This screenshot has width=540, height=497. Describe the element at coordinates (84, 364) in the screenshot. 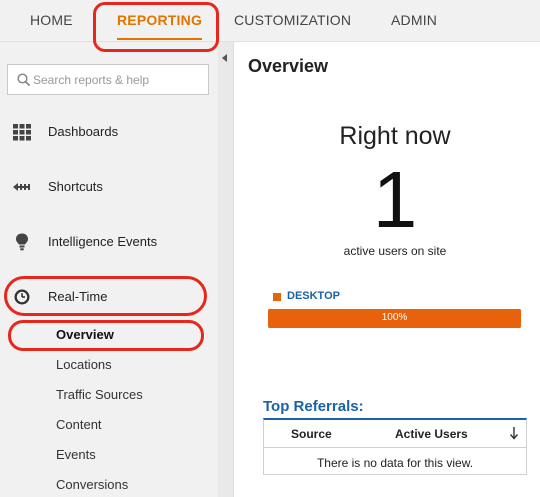

I see `sidebar-subitem-locations: Locations` at that location.